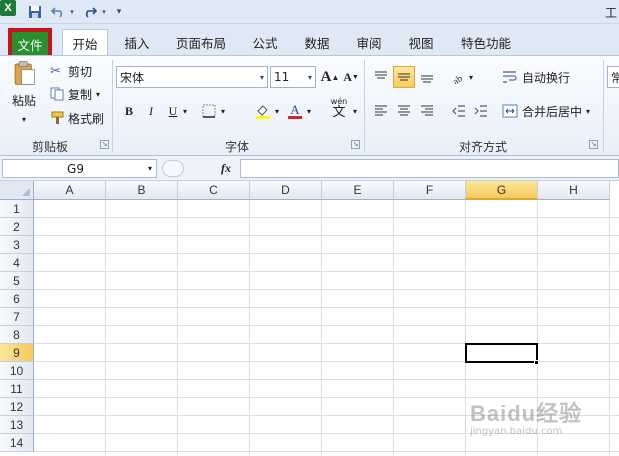 The height and width of the screenshot is (456, 619). What do you see at coordinates (226, 168) in the screenshot?
I see `insert-function-icon: fx` at bounding box center [226, 168].